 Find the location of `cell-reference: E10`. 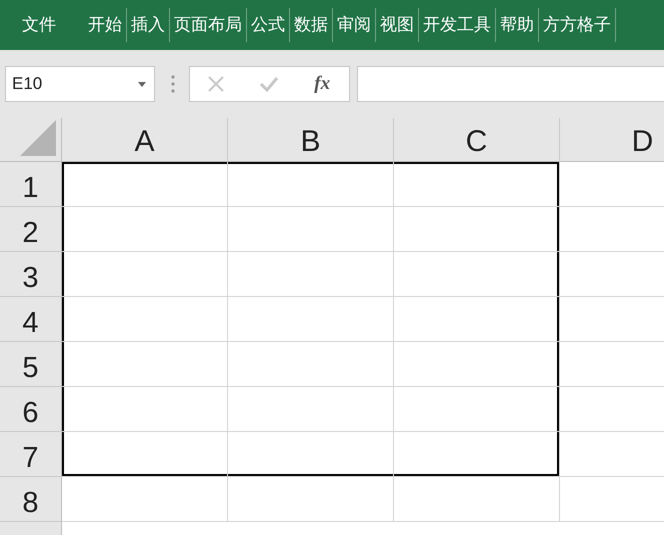

cell-reference: E10 is located at coordinates (27, 84).